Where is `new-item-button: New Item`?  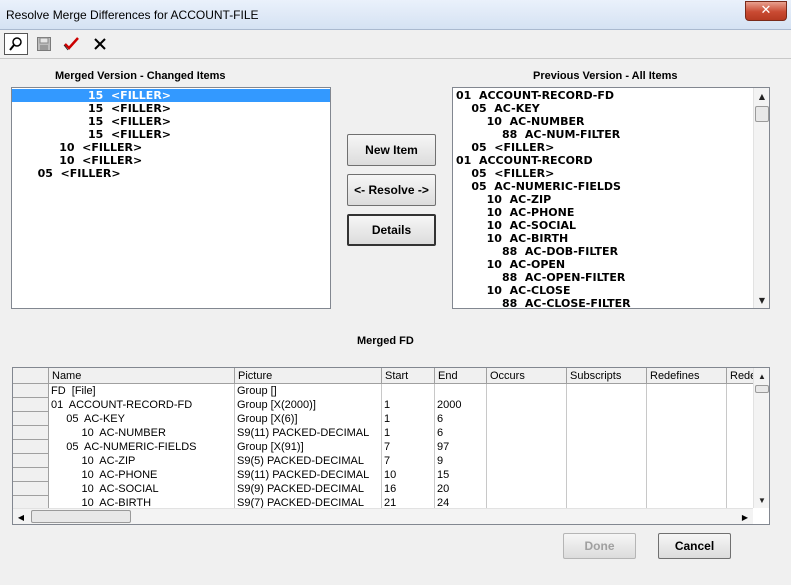
new-item-button: New Item is located at coordinates (391, 150).